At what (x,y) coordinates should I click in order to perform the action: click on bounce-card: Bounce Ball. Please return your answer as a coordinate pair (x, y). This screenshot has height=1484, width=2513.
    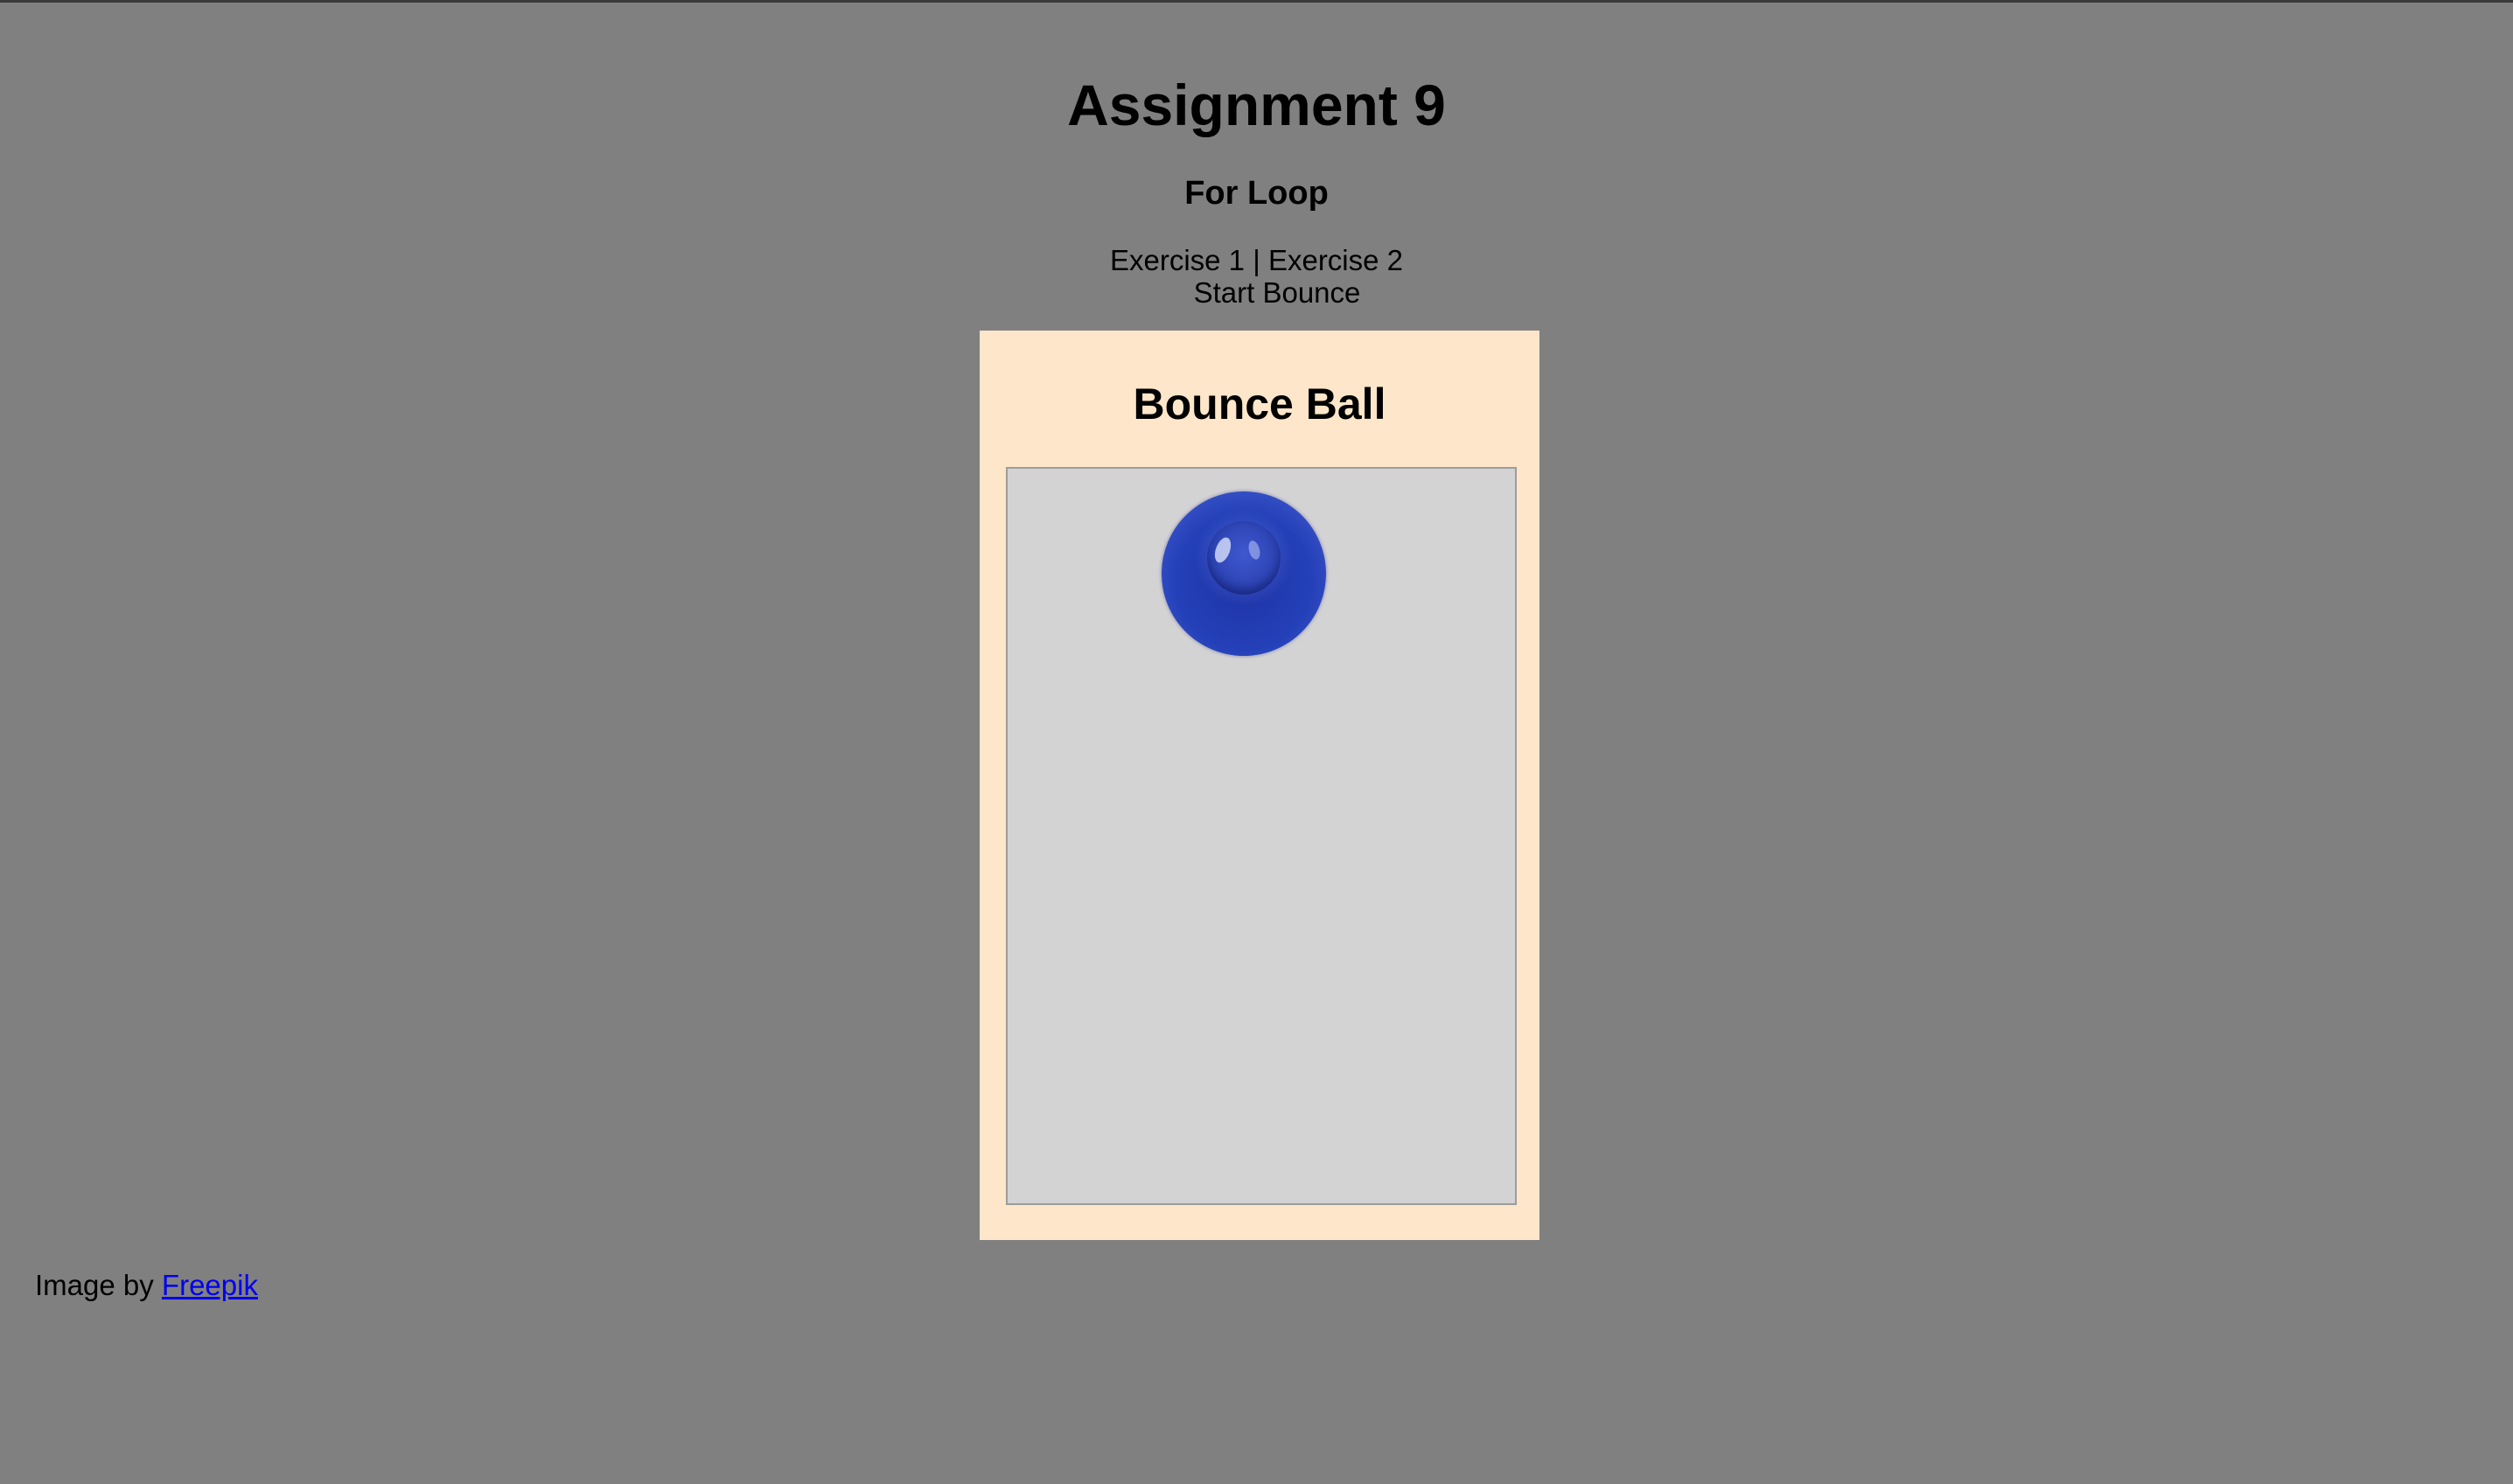
    Looking at the image, I should click on (1260, 785).